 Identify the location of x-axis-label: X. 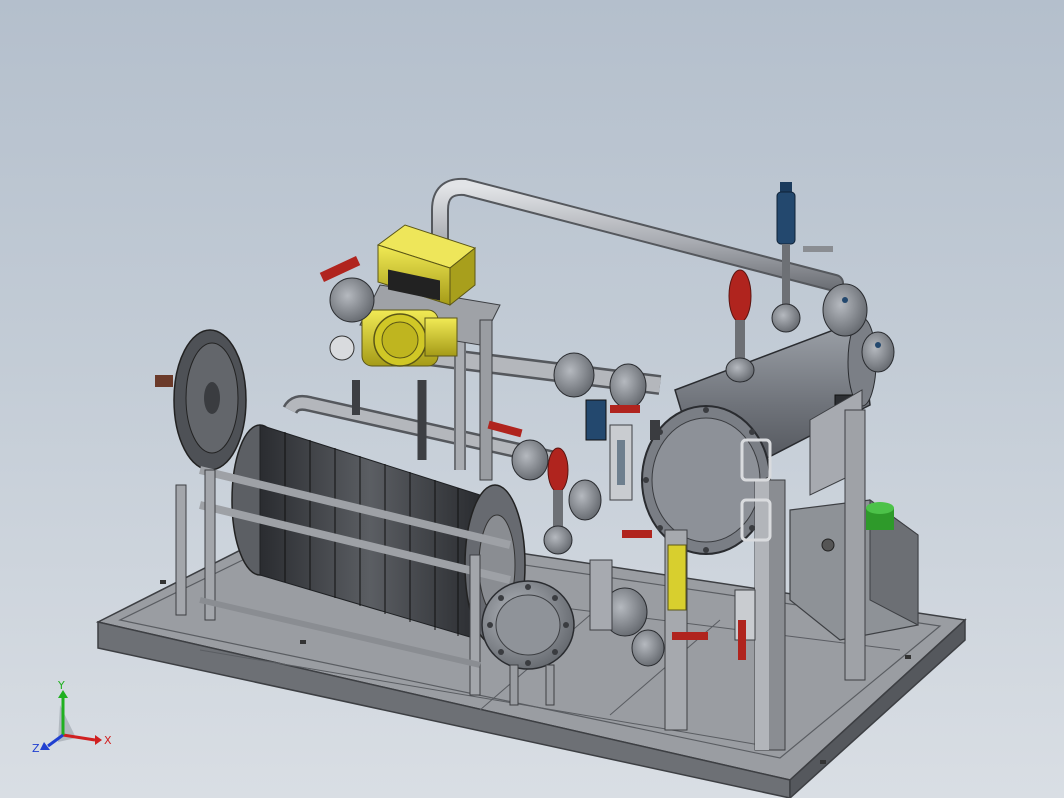
(108, 740).